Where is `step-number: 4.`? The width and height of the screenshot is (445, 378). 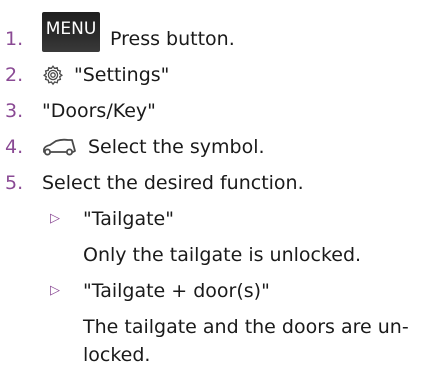
step-number: 4. is located at coordinates (14, 147).